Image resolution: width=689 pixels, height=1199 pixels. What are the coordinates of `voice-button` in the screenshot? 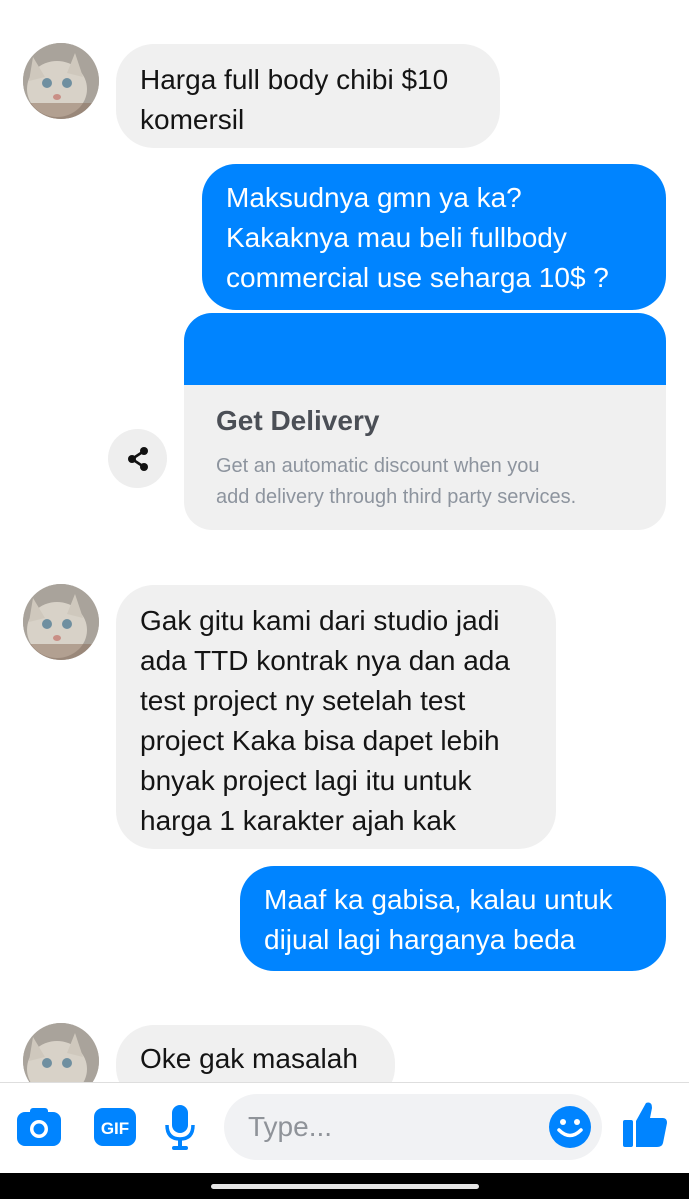 It's located at (180, 1129).